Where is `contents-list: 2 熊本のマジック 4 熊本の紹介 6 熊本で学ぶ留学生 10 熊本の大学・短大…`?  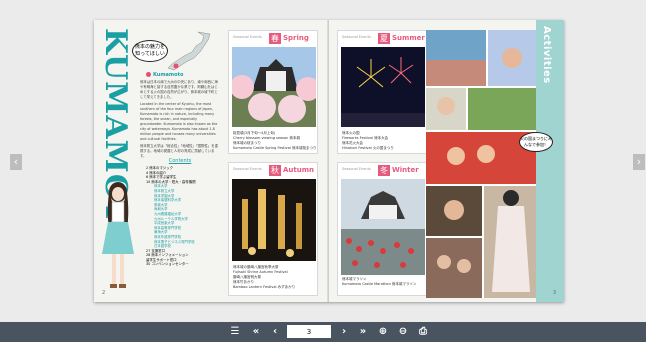
contents-list: 2 熊本のマジック 4 熊本の紹介 6 熊本で学ぶ留学生 10 熊本の大学・短大… is located at coordinates (184, 216).